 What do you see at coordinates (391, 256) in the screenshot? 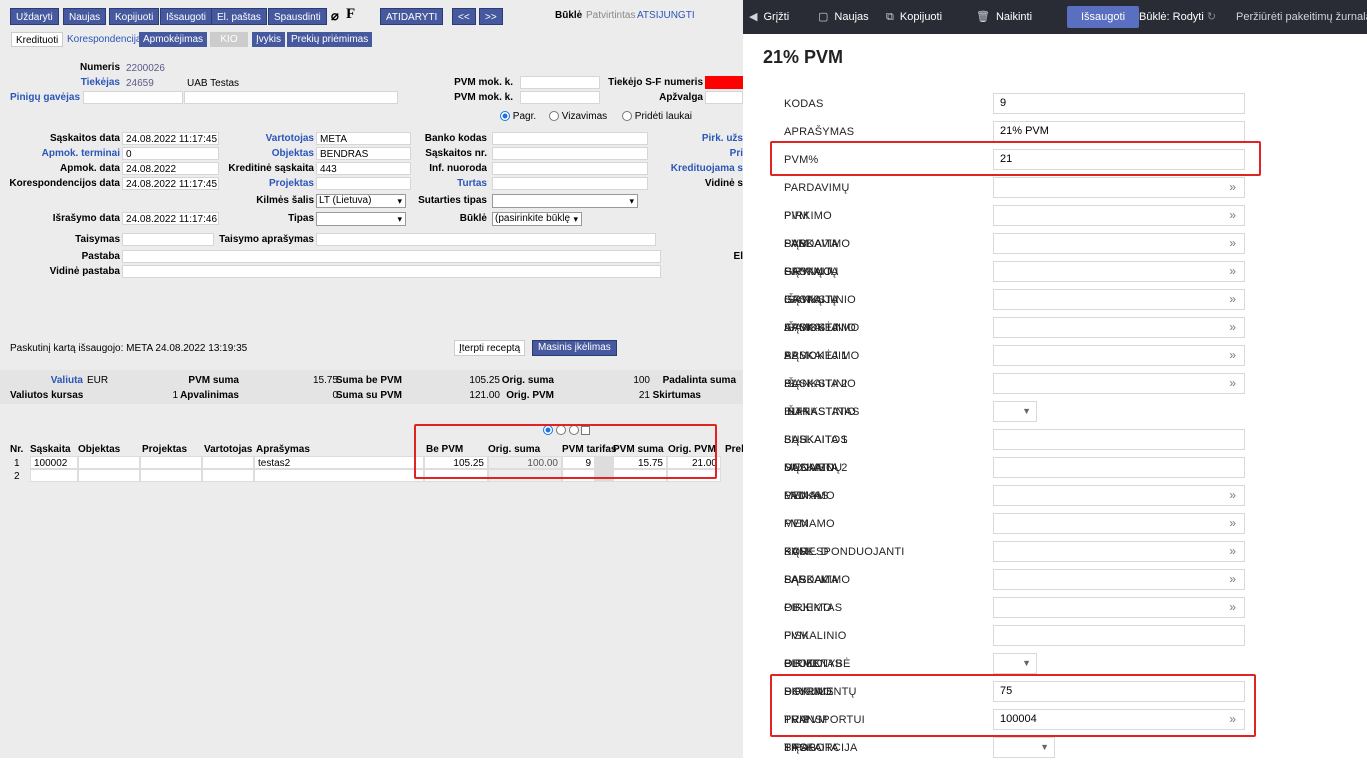
I see `pastaba-field` at bounding box center [391, 256].